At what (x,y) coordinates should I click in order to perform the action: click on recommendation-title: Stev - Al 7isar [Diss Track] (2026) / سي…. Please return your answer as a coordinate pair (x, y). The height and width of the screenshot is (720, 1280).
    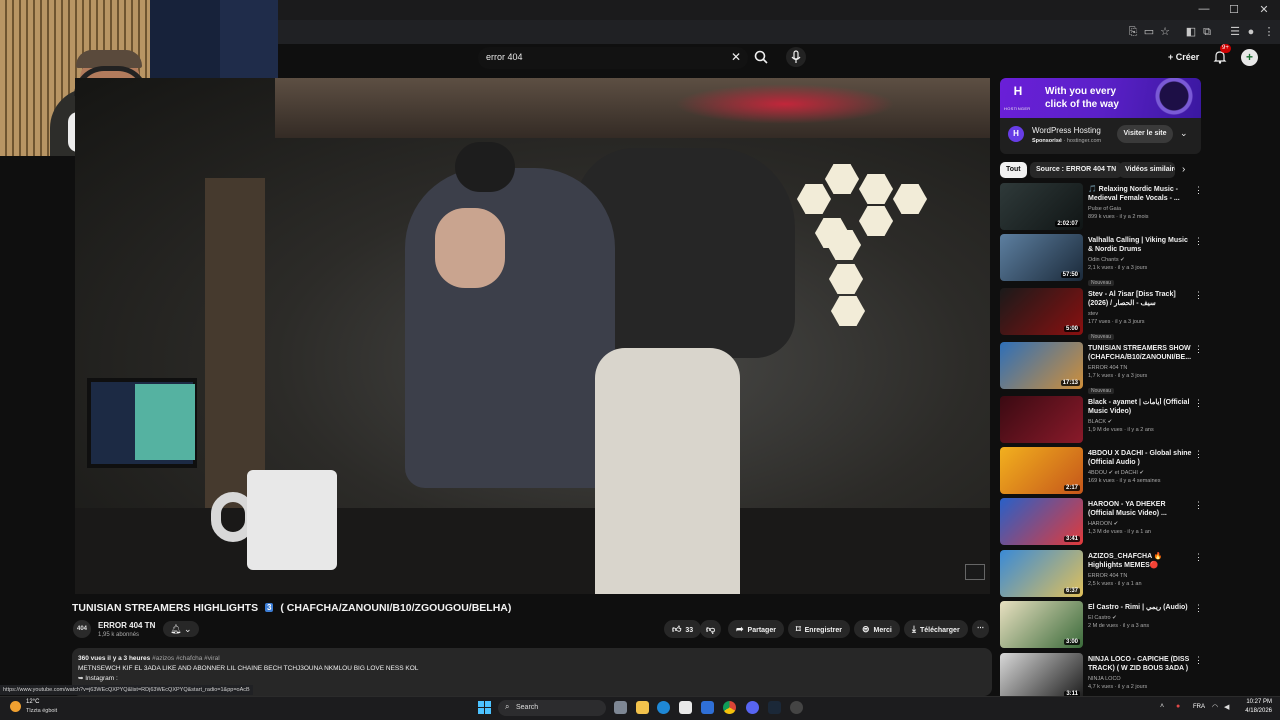
    Looking at the image, I should click on (1140, 299).